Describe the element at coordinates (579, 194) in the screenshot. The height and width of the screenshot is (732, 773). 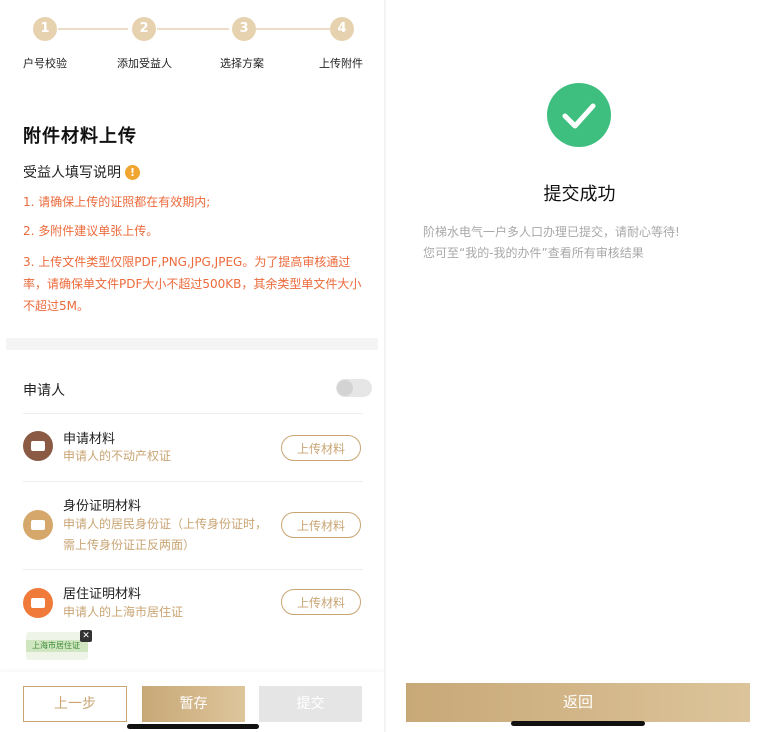
I see `success-title: 提交成功` at that location.